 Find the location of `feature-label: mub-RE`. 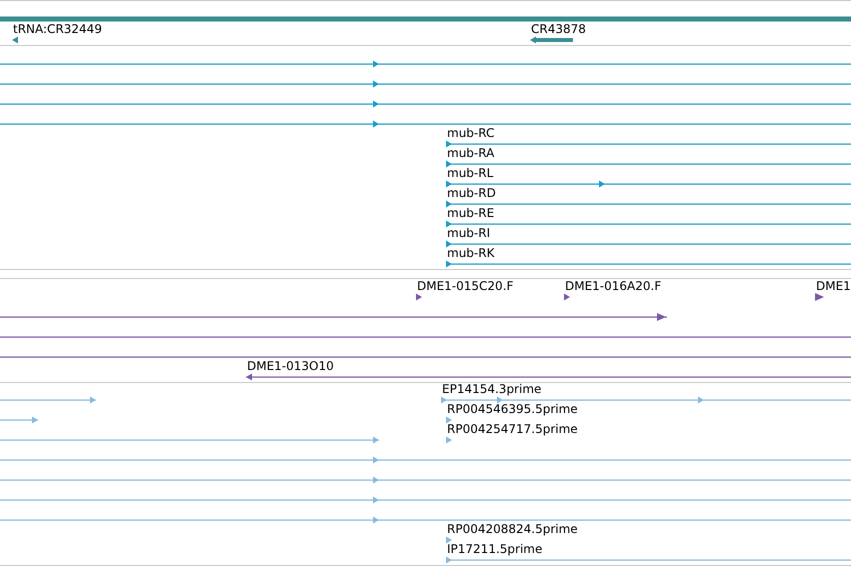

feature-label: mub-RE is located at coordinates (470, 213).